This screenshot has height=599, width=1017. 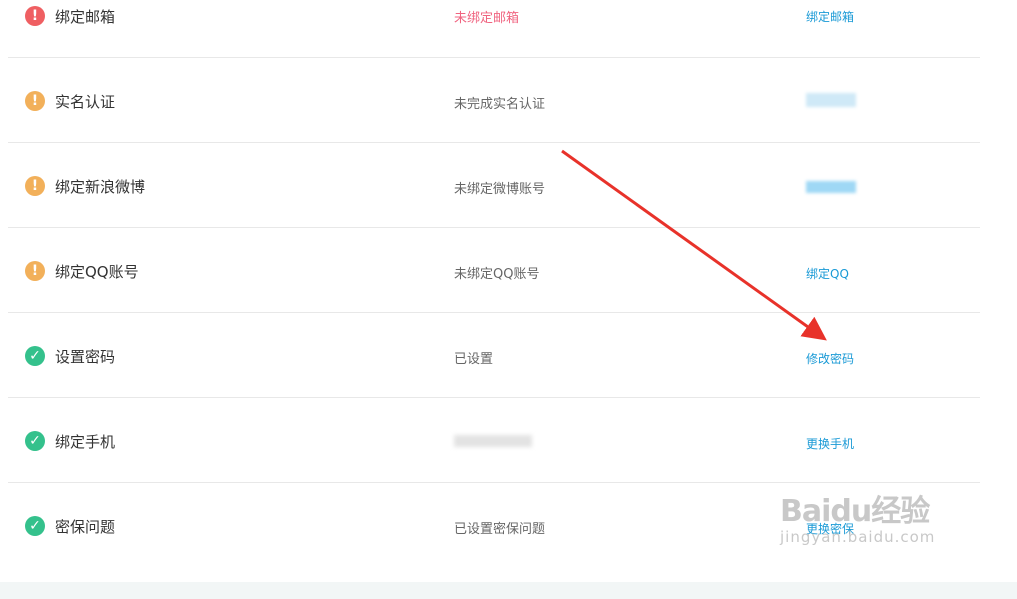 I want to click on row-bind-email: ! 绑定邮箱 未绑定邮箱 绑定邮箱, so click(x=494, y=29).